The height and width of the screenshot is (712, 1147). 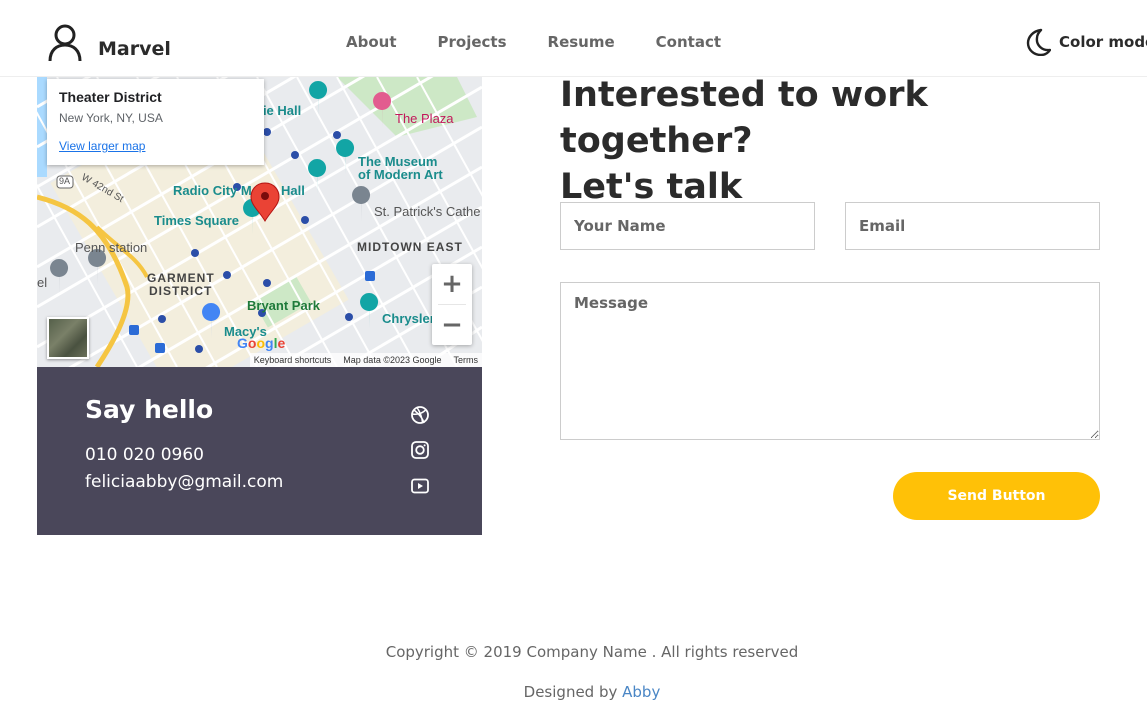 I want to click on color-mode-toggle: Color mode, so click(x=1086, y=42).